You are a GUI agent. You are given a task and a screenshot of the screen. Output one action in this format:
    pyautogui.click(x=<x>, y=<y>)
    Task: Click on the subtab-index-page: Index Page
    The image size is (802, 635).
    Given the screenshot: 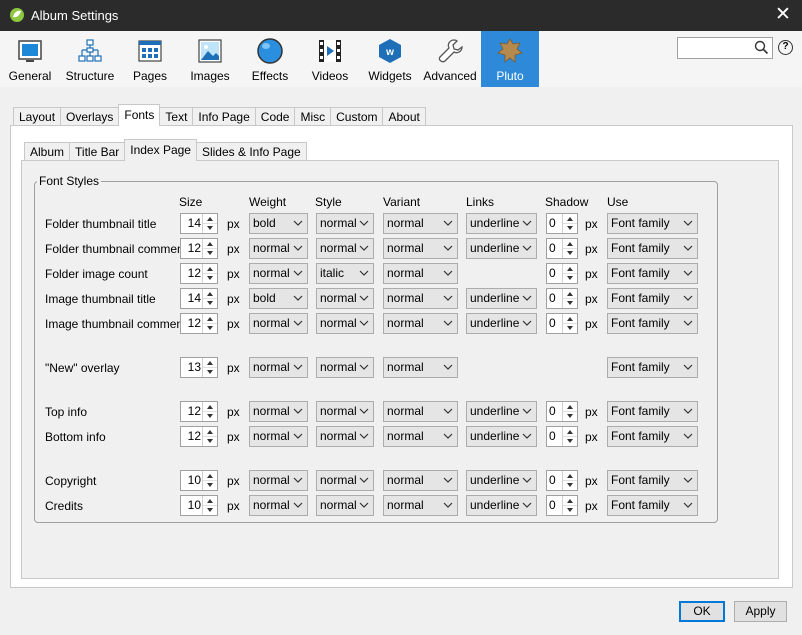 What is the action you would take?
    pyautogui.click(x=160, y=150)
    